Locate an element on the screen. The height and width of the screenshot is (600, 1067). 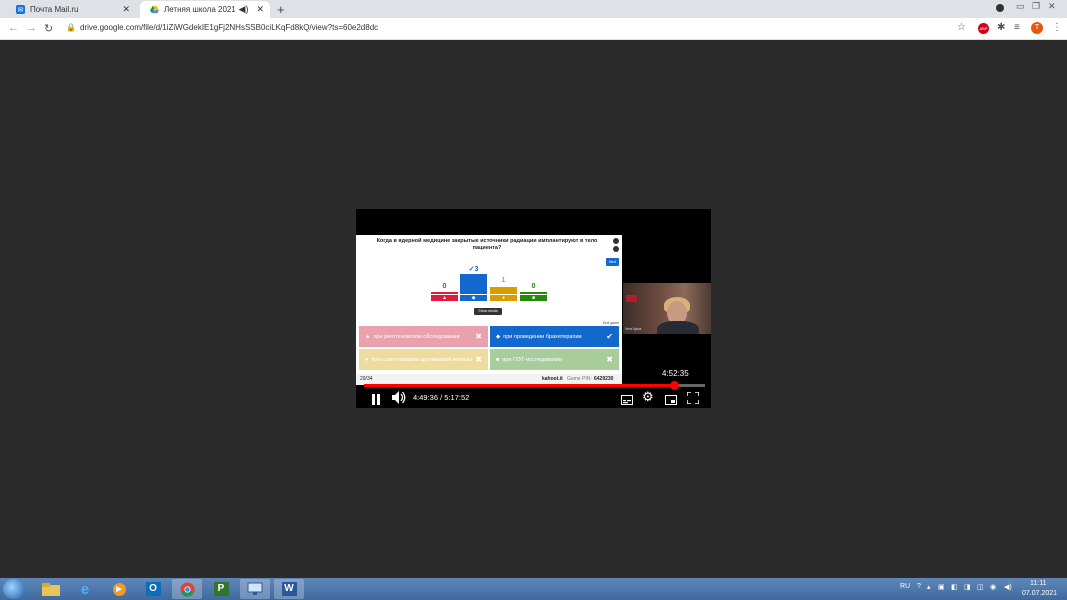
tray-app-icon: ◧ is located at coordinates (954, 587).